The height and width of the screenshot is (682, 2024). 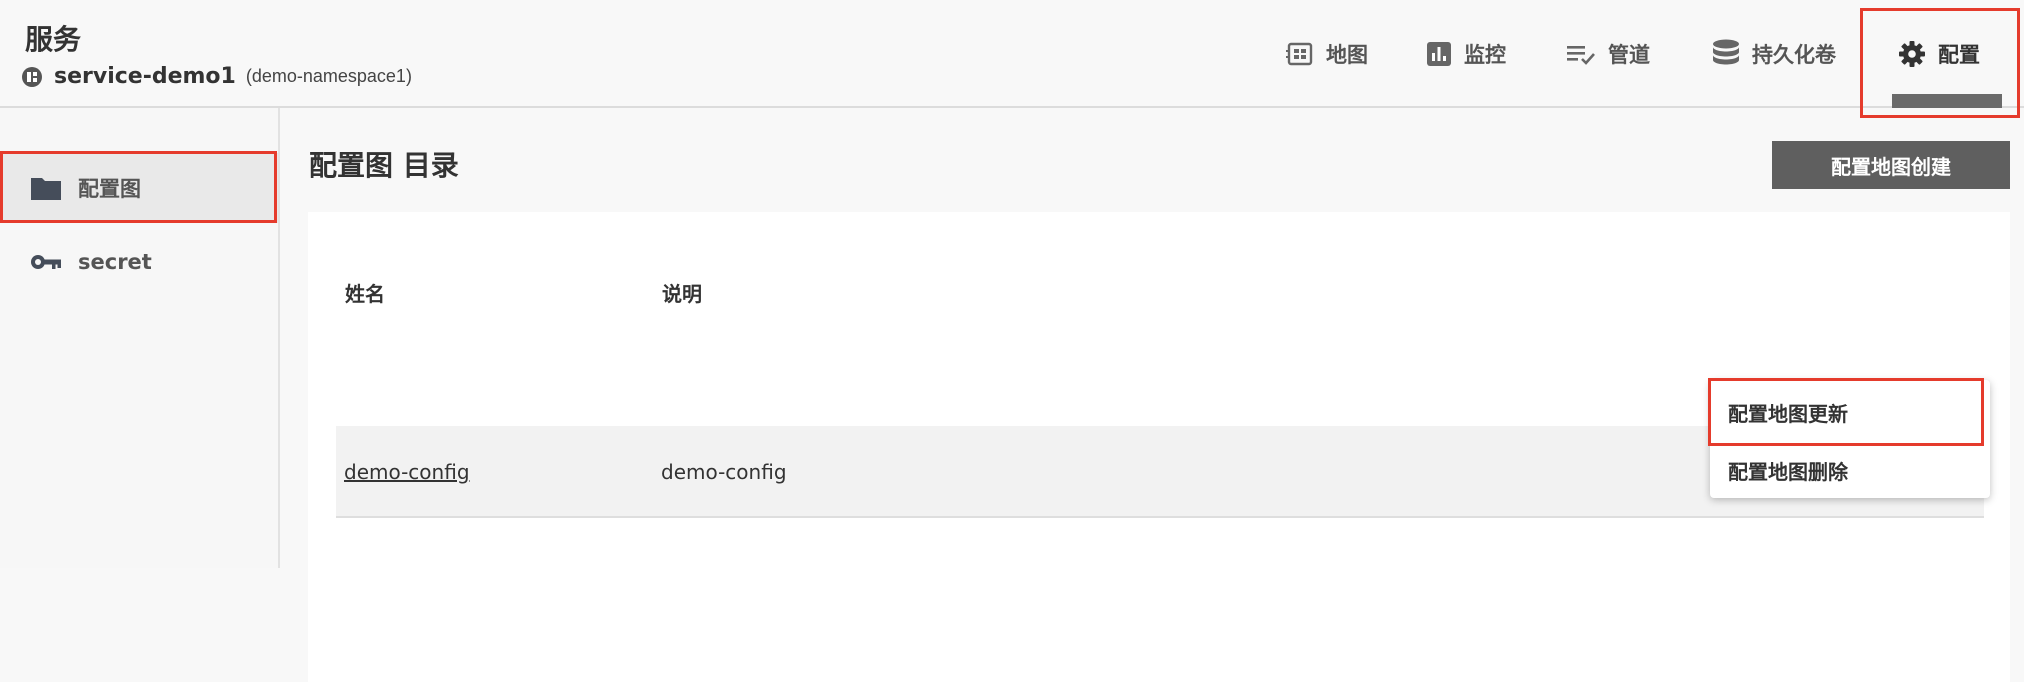 What do you see at coordinates (1891, 165) in the screenshot?
I see `create-configmap-button: 配置地图创建` at bounding box center [1891, 165].